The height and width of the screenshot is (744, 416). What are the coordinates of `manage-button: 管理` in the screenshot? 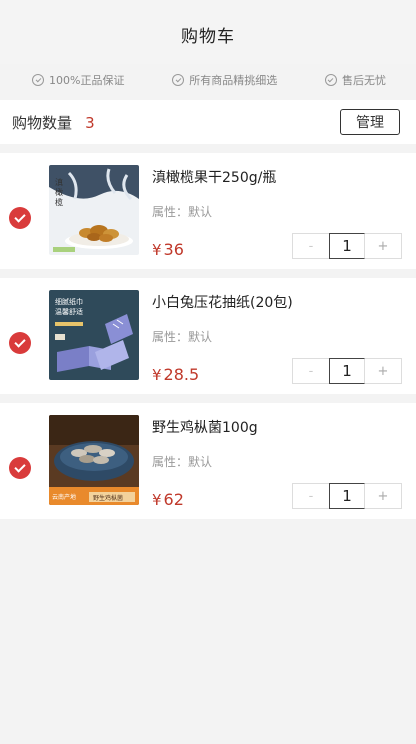 It's located at (370, 122).